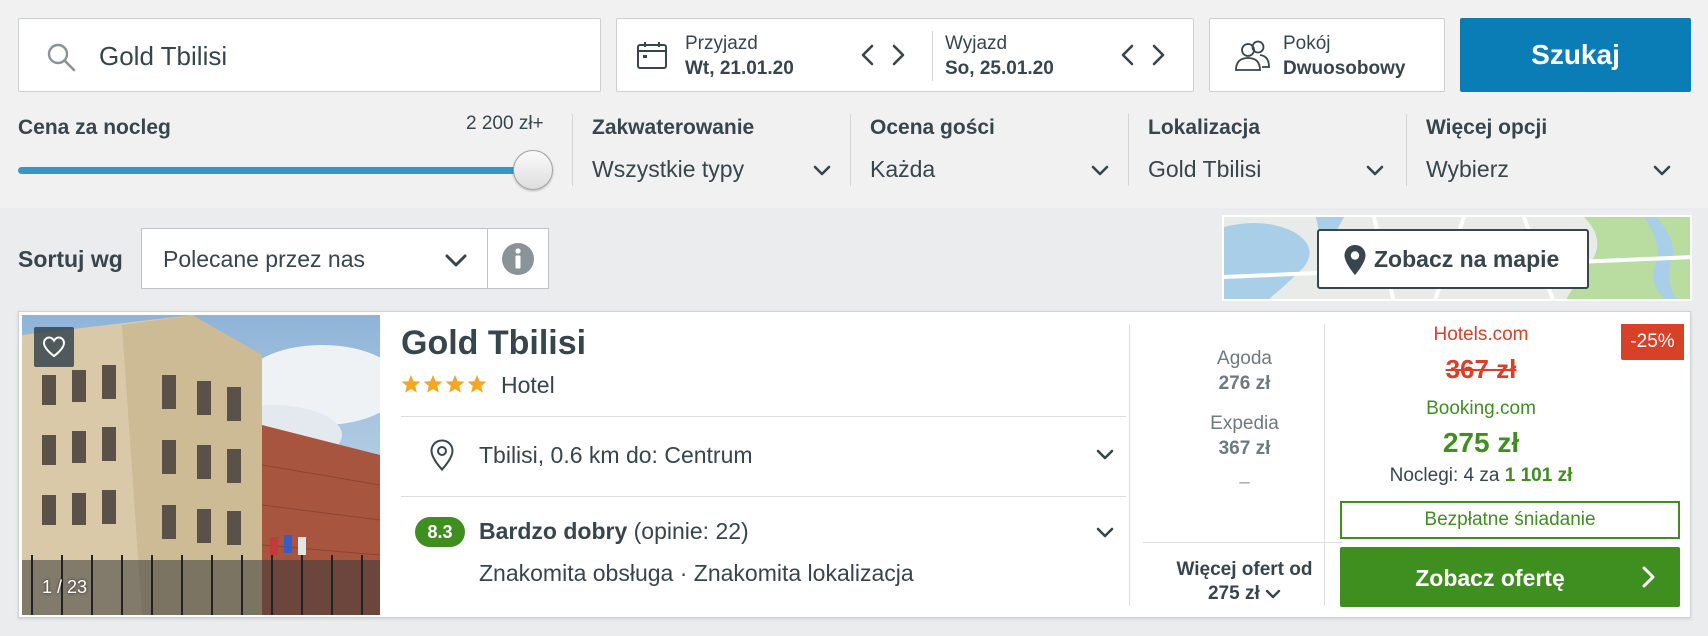 This screenshot has width=1708, height=636. What do you see at coordinates (1444, 475) in the screenshot?
I see `nights-text: Noclegi: 4 za` at bounding box center [1444, 475].